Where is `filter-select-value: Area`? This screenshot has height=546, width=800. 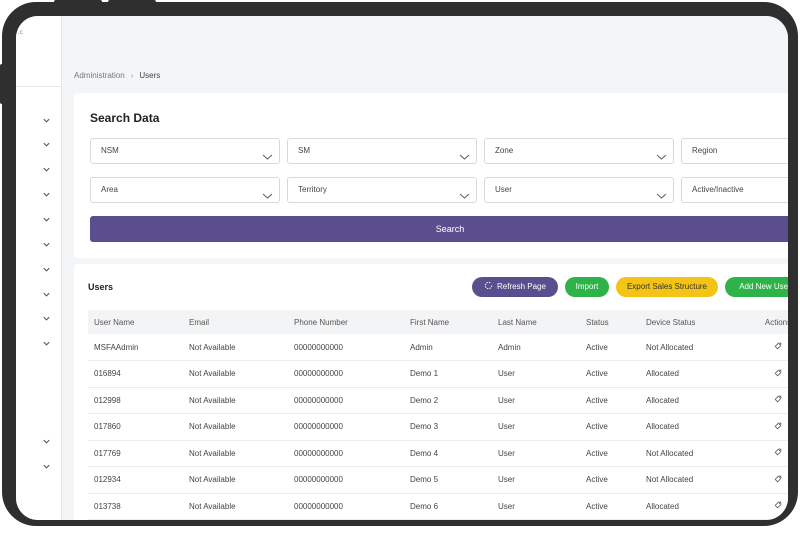
filter-select-value: Area is located at coordinates (109, 189).